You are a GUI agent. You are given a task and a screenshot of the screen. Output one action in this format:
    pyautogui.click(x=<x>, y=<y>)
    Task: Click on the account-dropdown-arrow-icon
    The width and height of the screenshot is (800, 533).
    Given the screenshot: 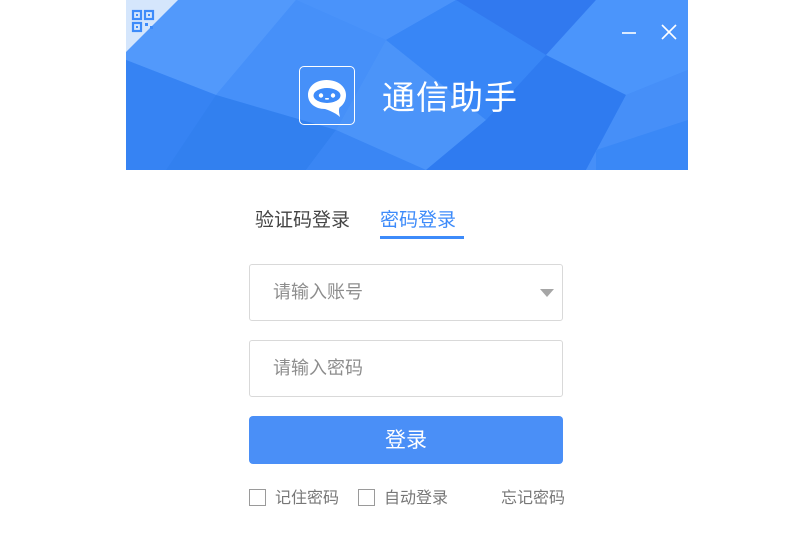 What is the action you would take?
    pyautogui.click(x=547, y=293)
    